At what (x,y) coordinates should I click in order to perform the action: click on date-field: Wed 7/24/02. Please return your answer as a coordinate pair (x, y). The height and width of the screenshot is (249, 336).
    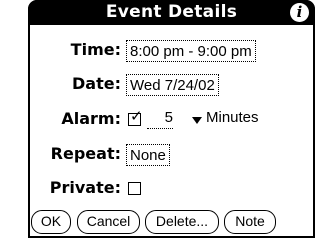
    Looking at the image, I should click on (172, 85).